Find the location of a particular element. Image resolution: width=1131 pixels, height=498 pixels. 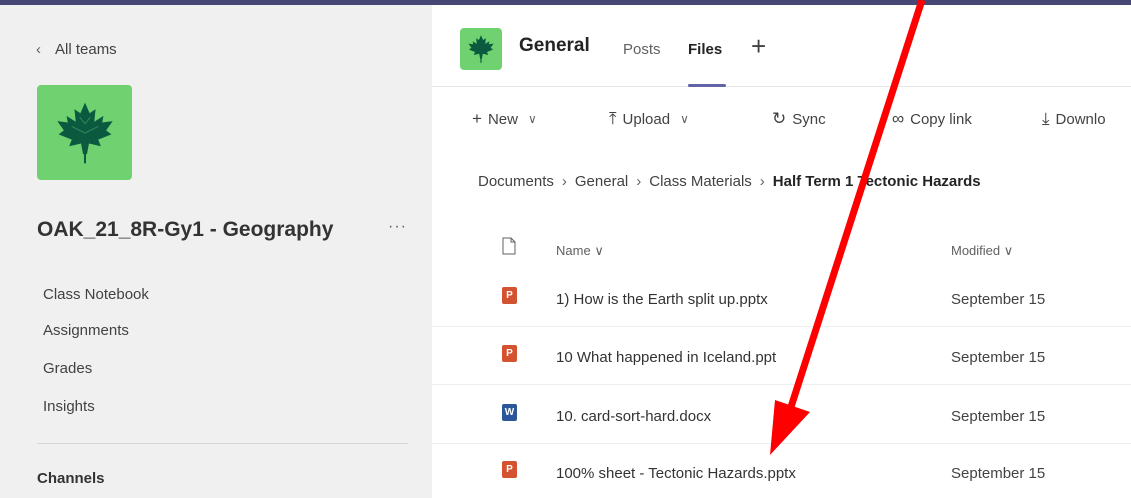

team-more-options-button: ··· is located at coordinates (397, 227).